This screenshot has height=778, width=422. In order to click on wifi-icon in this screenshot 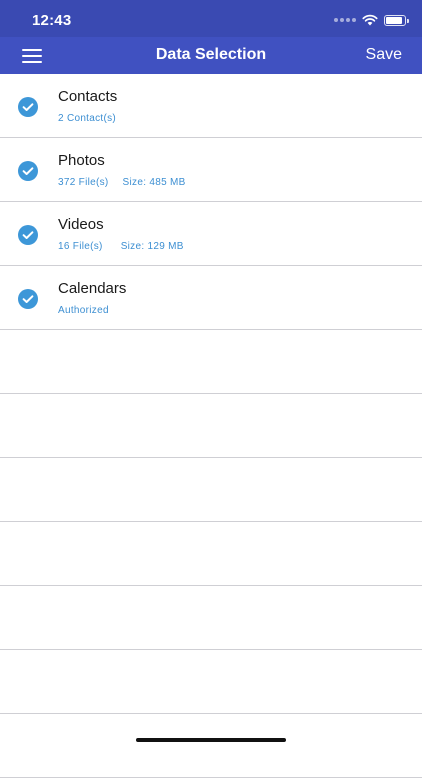, I will do `click(370, 20)`.